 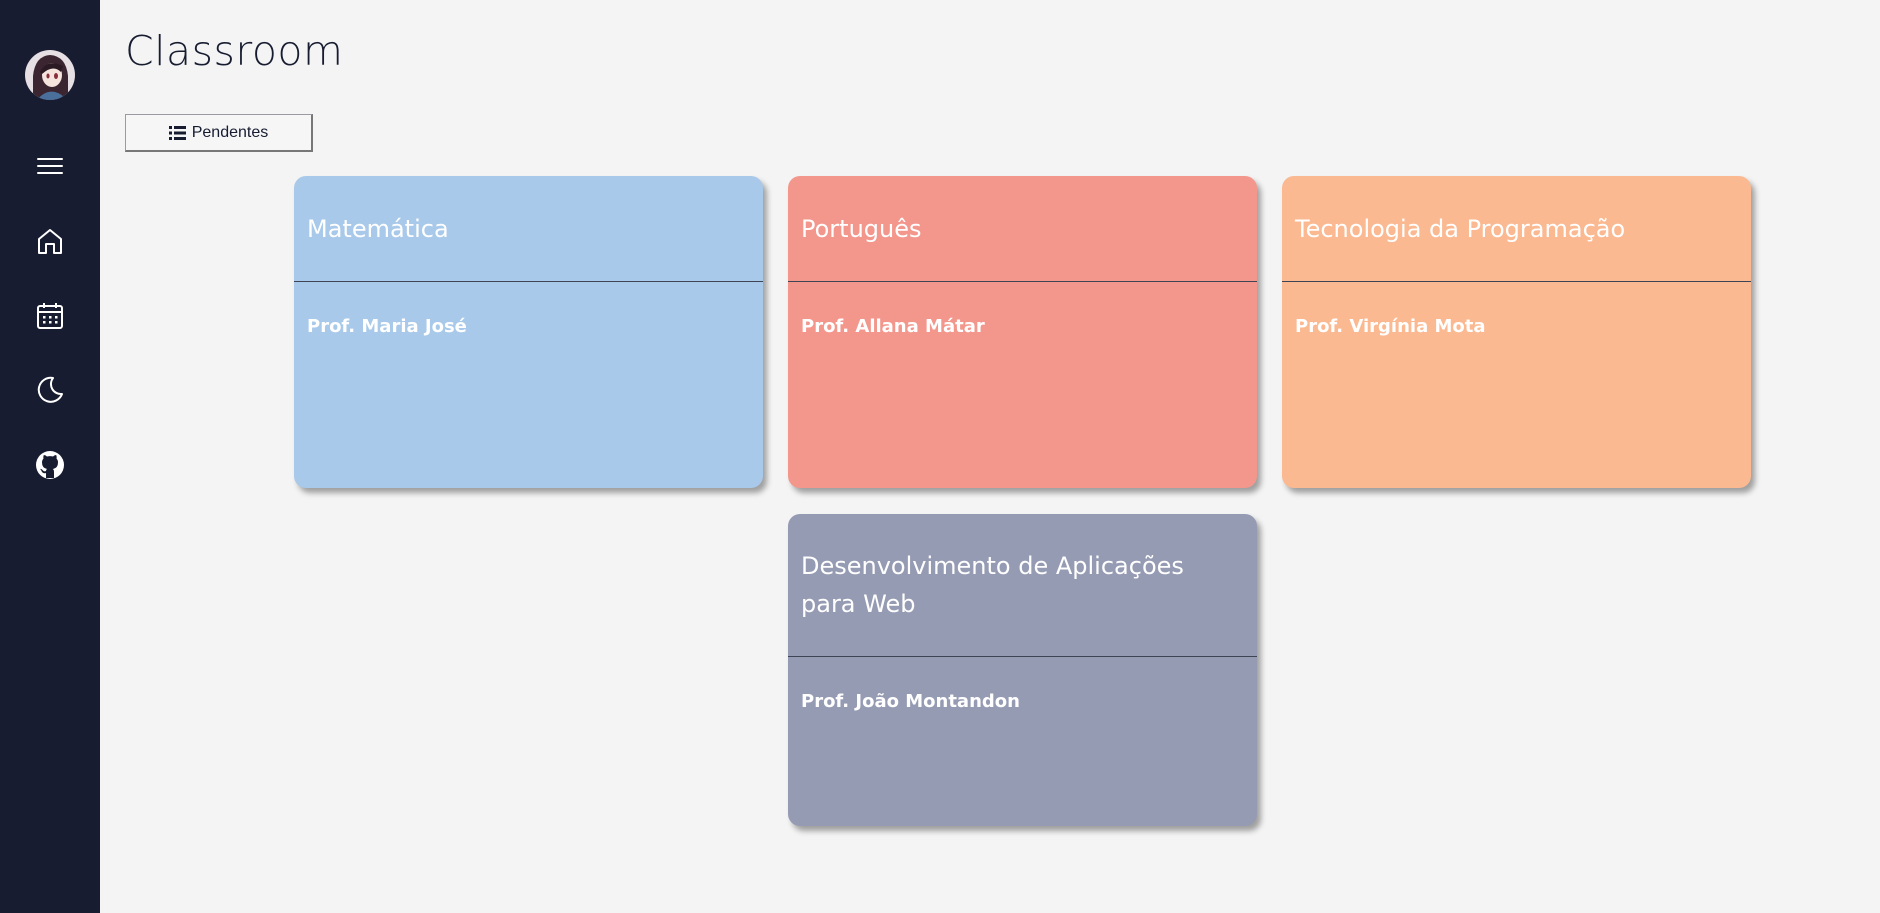 I want to click on course-teacher: Prof. Maria José, so click(x=387, y=326).